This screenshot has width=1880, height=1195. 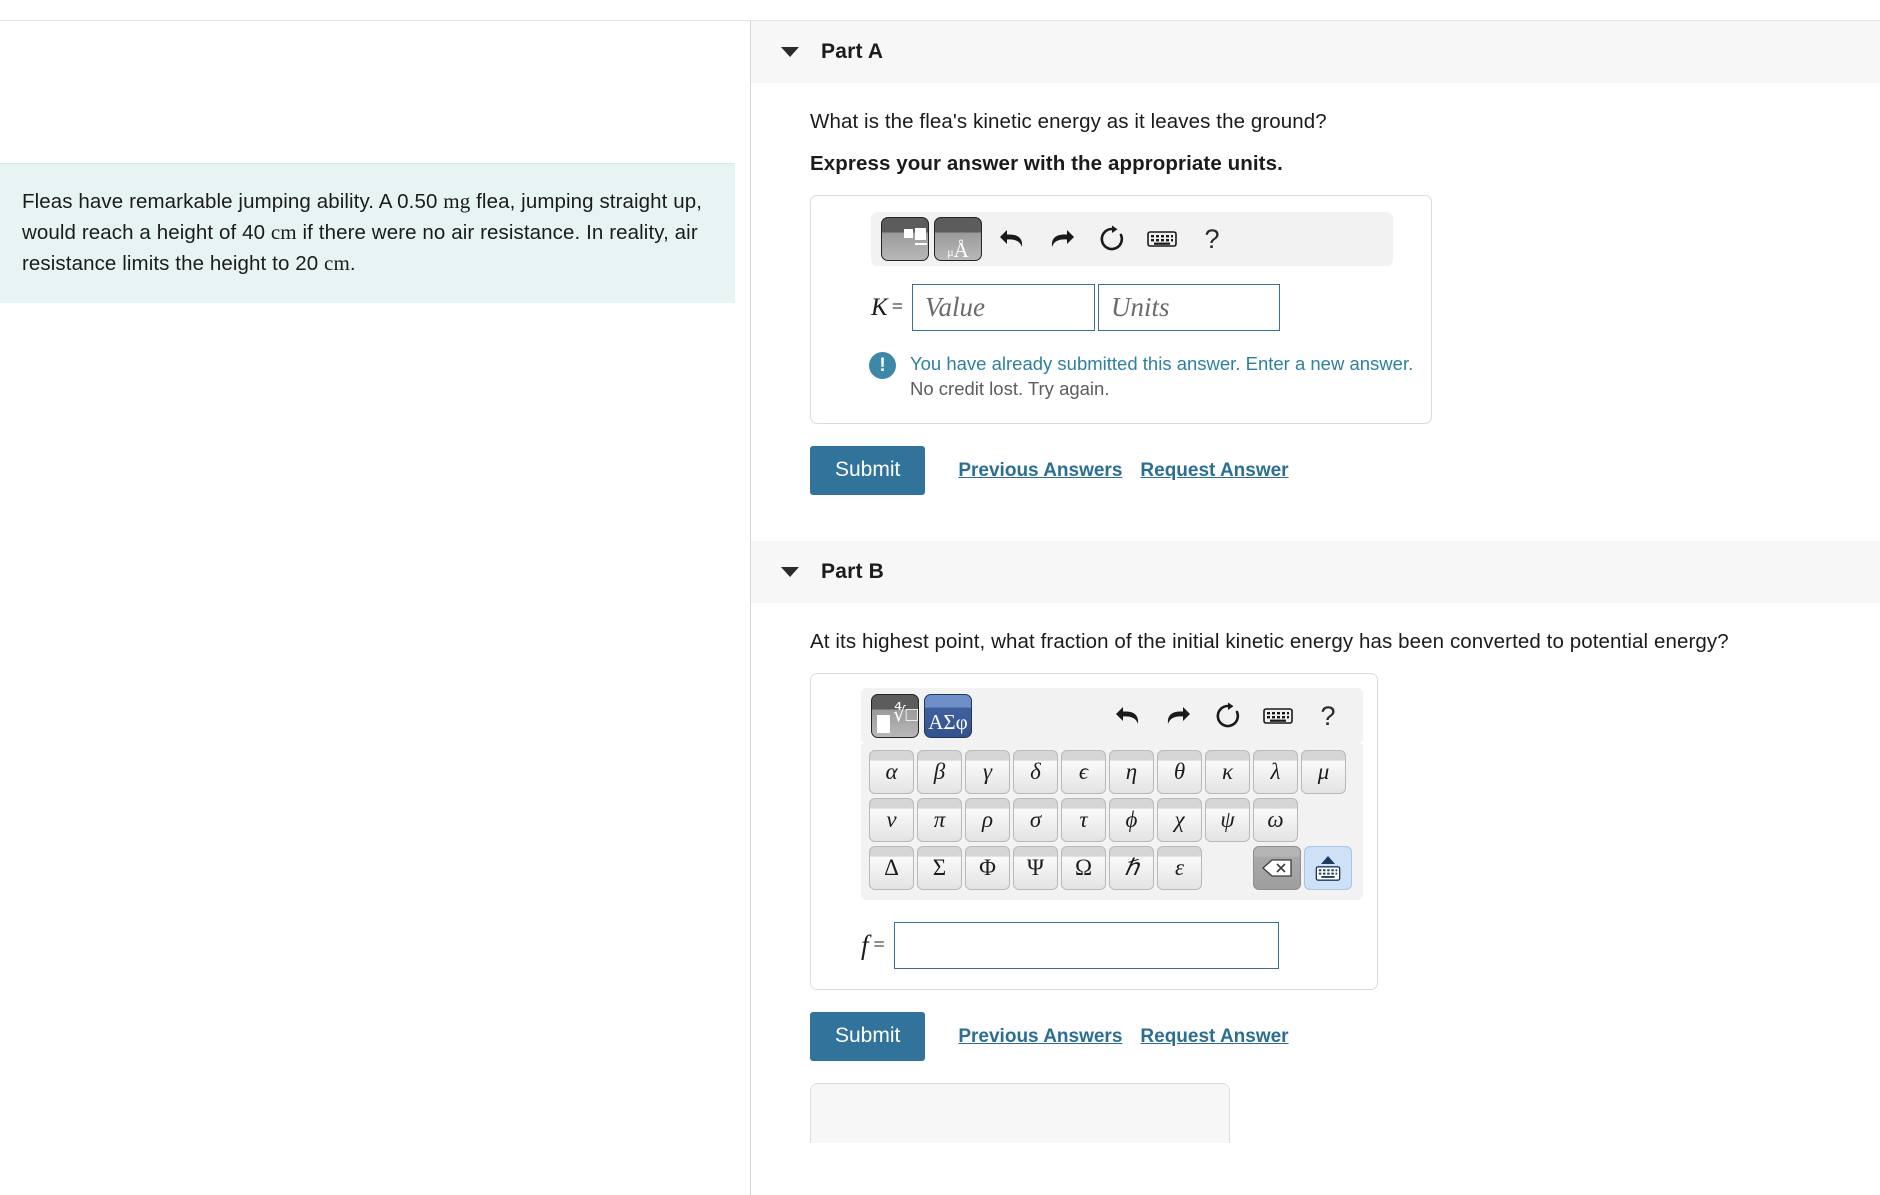 I want to click on backspace-icon, so click(x=1277, y=868).